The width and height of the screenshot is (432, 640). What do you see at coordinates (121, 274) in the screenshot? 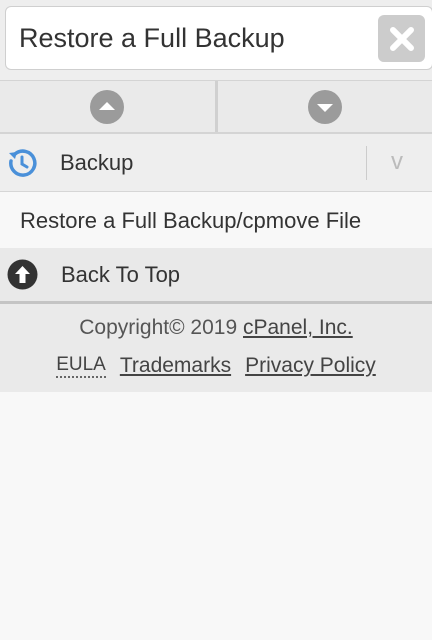
I see `back-to-top-label: Back To Top` at bounding box center [121, 274].